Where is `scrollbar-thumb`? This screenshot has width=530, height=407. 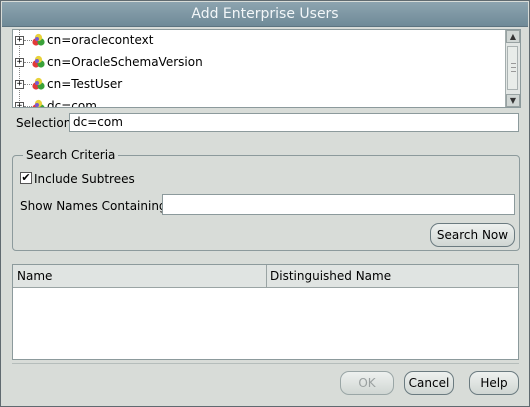
scrollbar-thumb is located at coordinates (512, 68).